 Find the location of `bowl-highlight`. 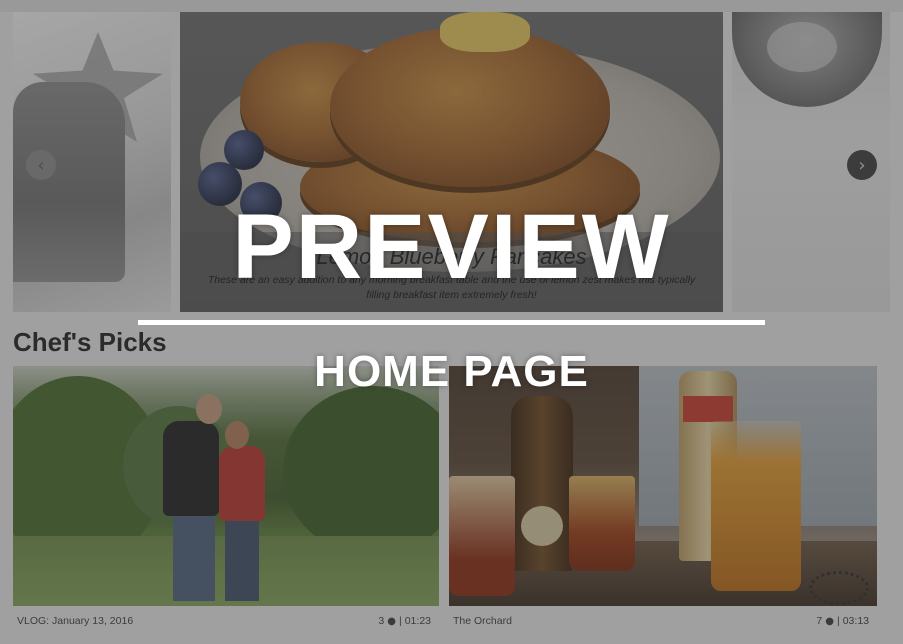

bowl-highlight is located at coordinates (802, 47).